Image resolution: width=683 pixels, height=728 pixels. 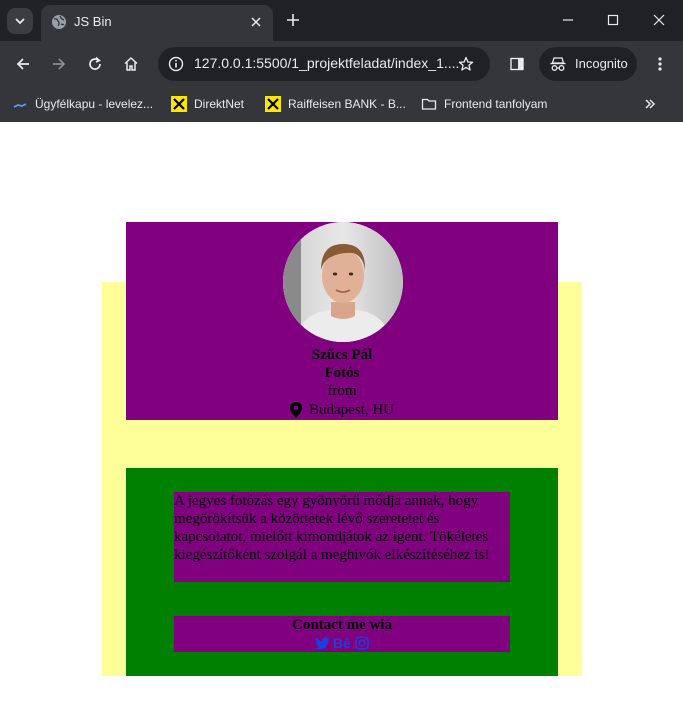 I want to click on contact-title: Contact me wia, so click(x=342, y=625).